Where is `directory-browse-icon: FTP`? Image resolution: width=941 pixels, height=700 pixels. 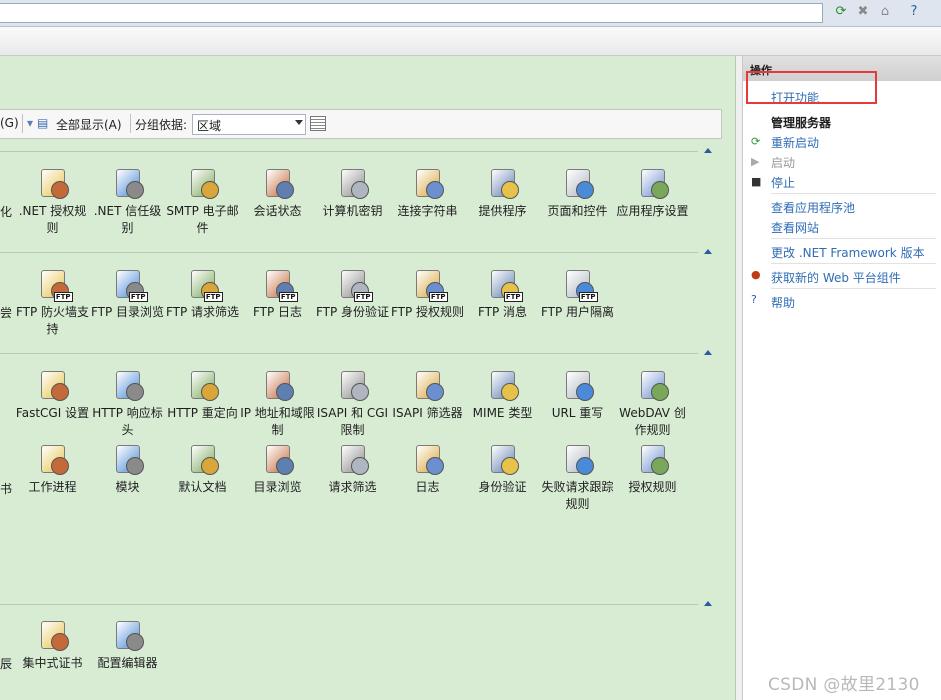
directory-browse-icon: FTP is located at coordinates (130, 285).